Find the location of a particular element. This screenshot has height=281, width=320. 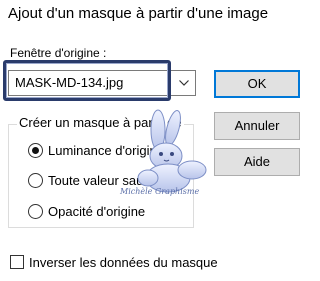

invert-mask-checkbox-row: Inverser les données du masque is located at coordinates (114, 262).